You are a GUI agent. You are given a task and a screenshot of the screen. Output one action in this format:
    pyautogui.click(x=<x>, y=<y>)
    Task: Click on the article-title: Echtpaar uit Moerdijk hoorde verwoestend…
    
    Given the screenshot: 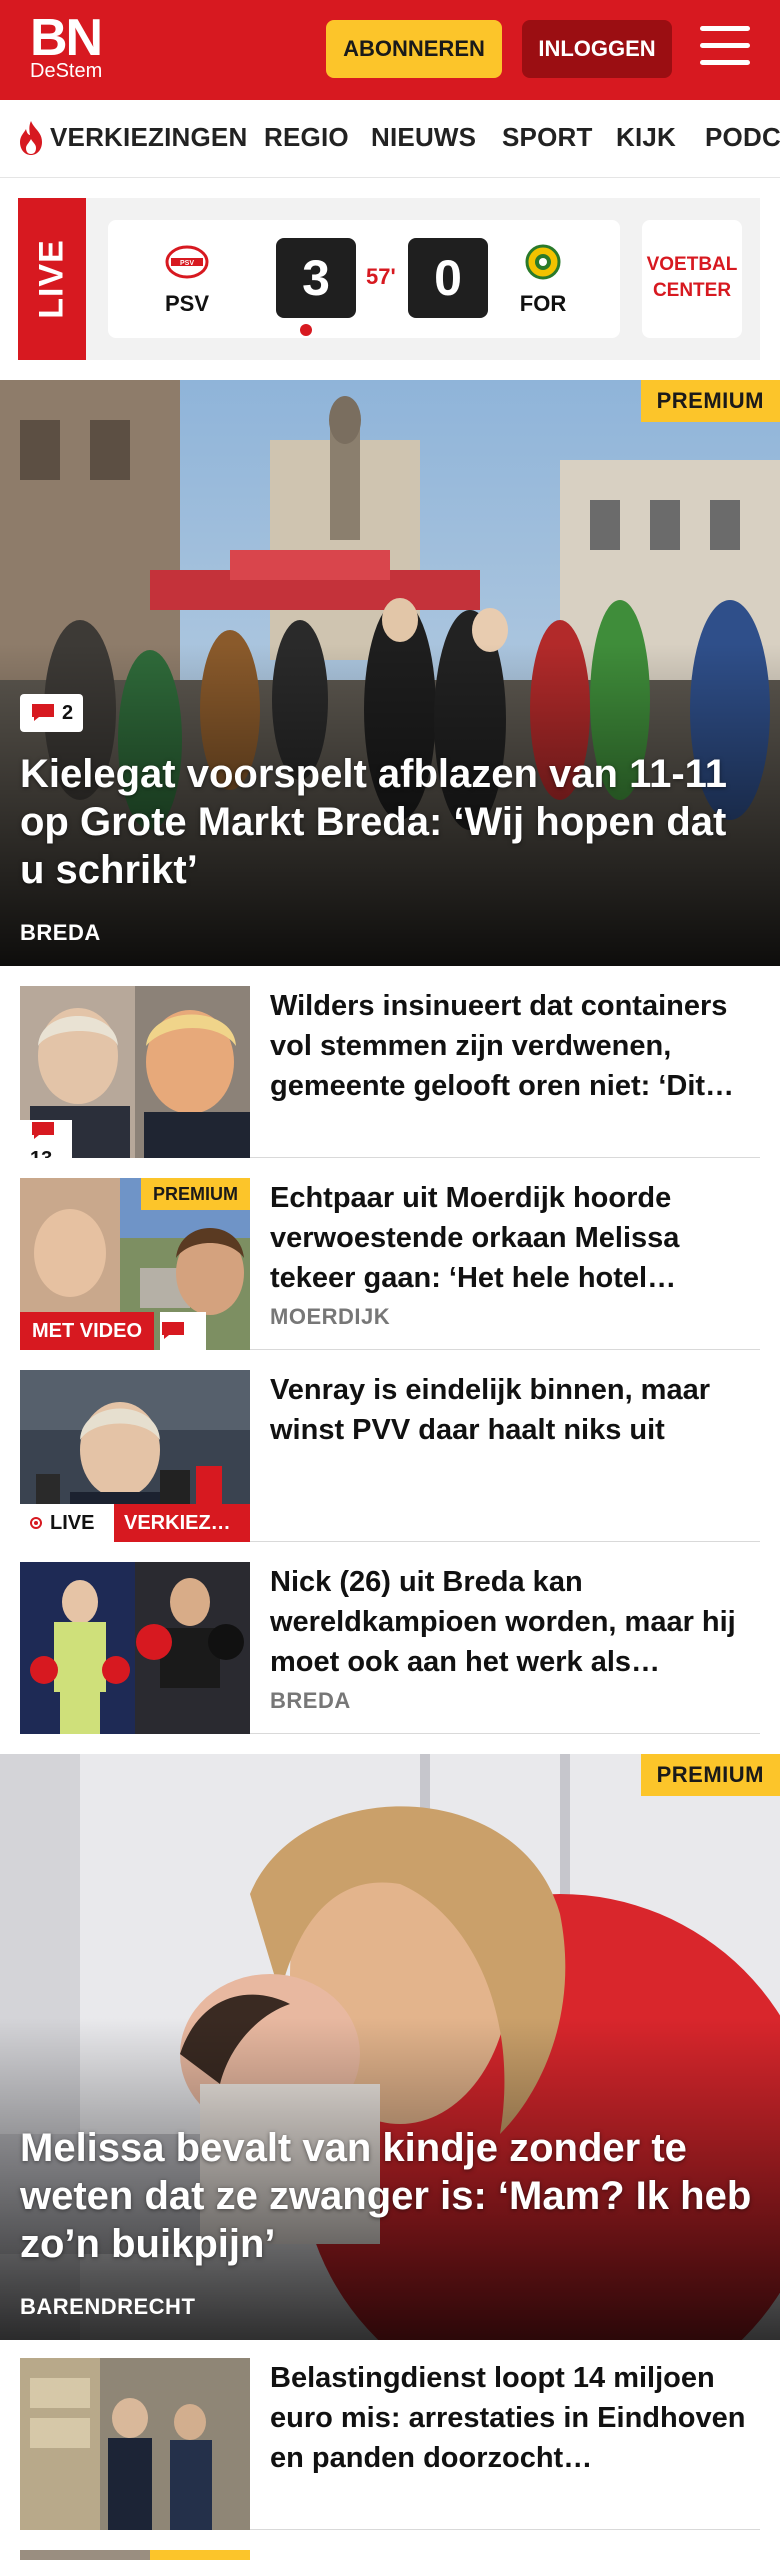 What is the action you would take?
    pyautogui.click(x=515, y=1241)
    